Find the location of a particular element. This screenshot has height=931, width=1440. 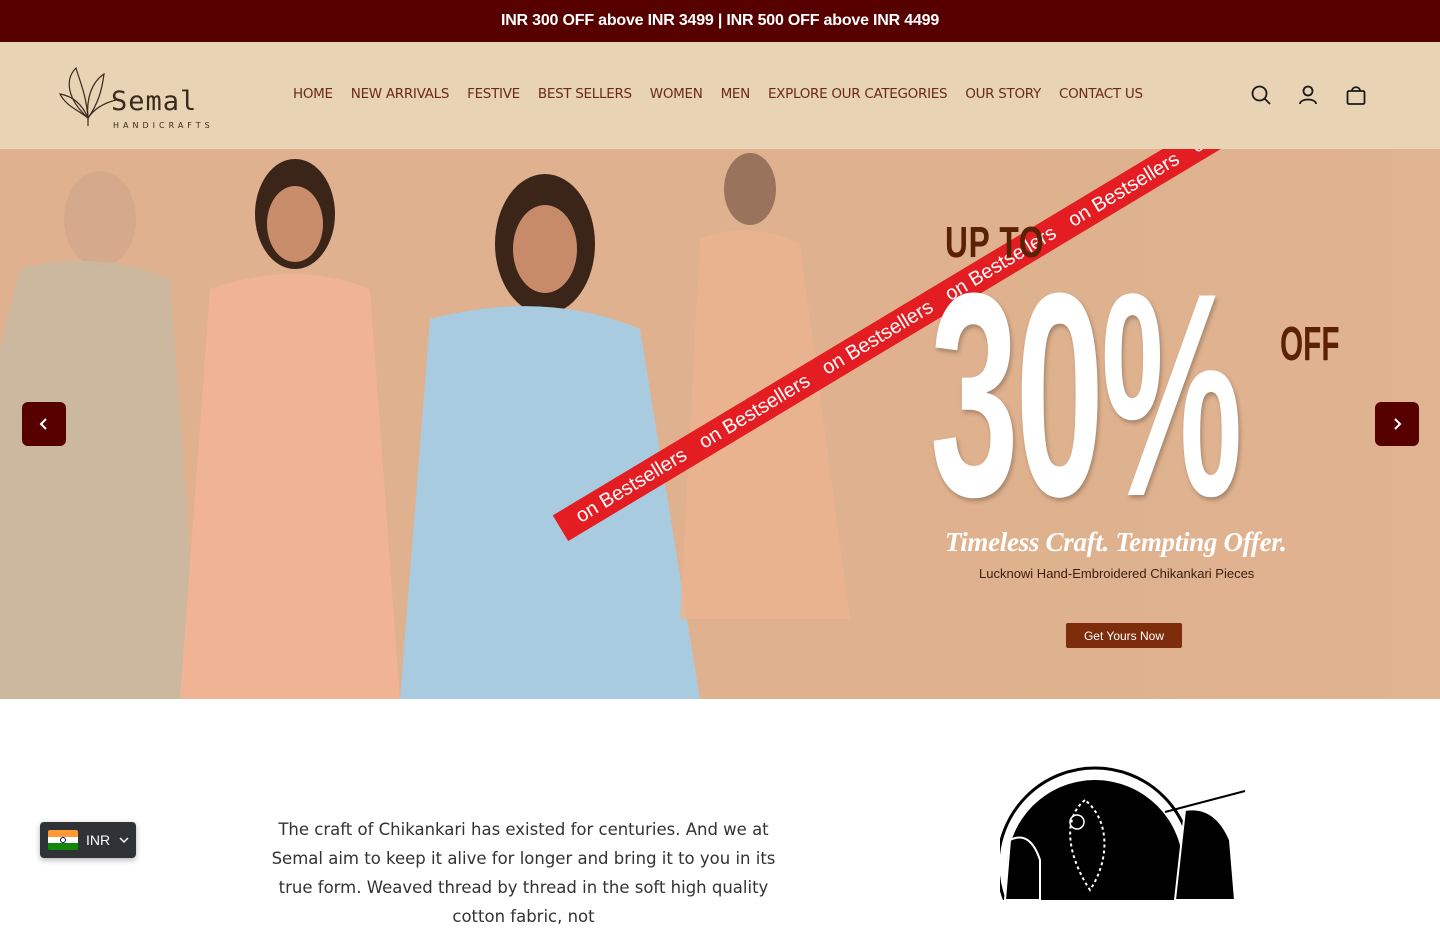

currency-code: INR is located at coordinates (98, 840).